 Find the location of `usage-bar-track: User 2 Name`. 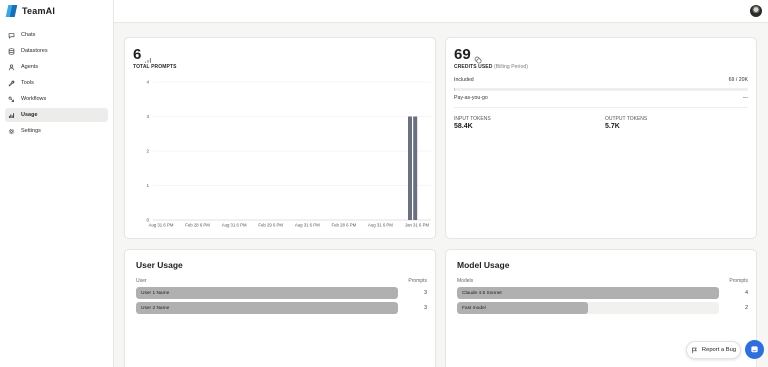

usage-bar-track: User 2 Name is located at coordinates (267, 308).